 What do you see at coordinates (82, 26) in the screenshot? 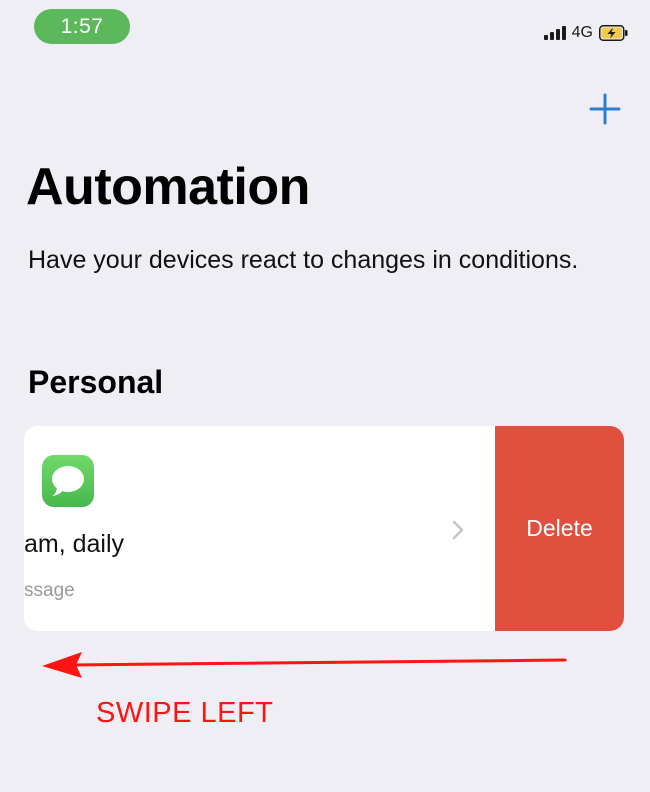
I see `status-time: 1:57` at bounding box center [82, 26].